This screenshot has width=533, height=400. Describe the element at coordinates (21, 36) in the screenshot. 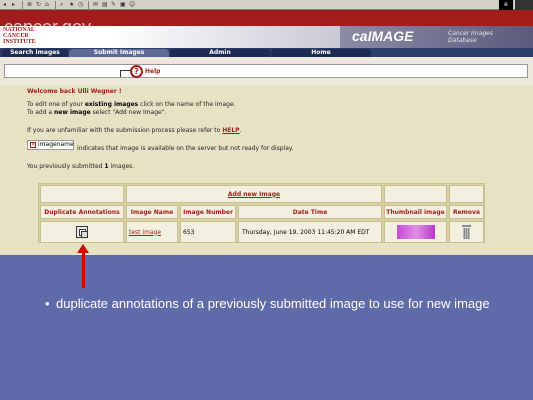

I see `nci-logo: NATIONAL CANCER INSTITUTE` at that location.